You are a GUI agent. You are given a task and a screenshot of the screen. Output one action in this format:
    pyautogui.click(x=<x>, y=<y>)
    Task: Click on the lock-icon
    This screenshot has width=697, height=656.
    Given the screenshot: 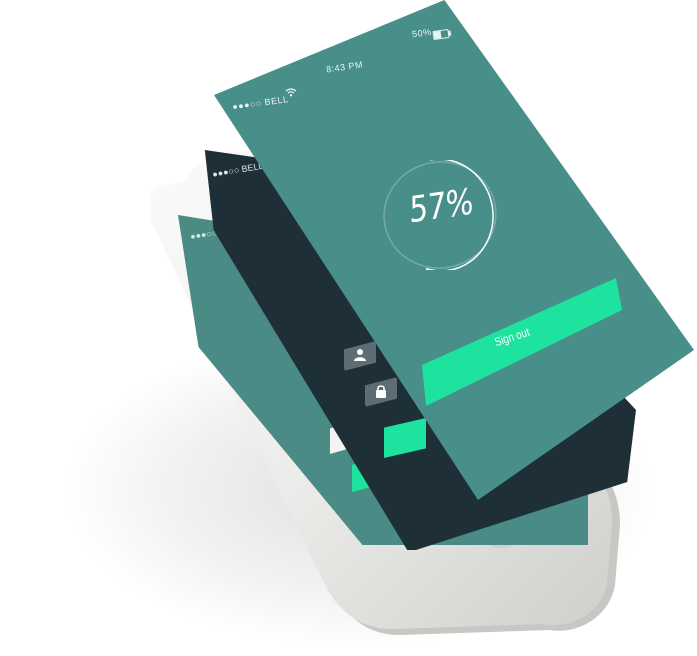 What is the action you would take?
    pyautogui.click(x=381, y=391)
    